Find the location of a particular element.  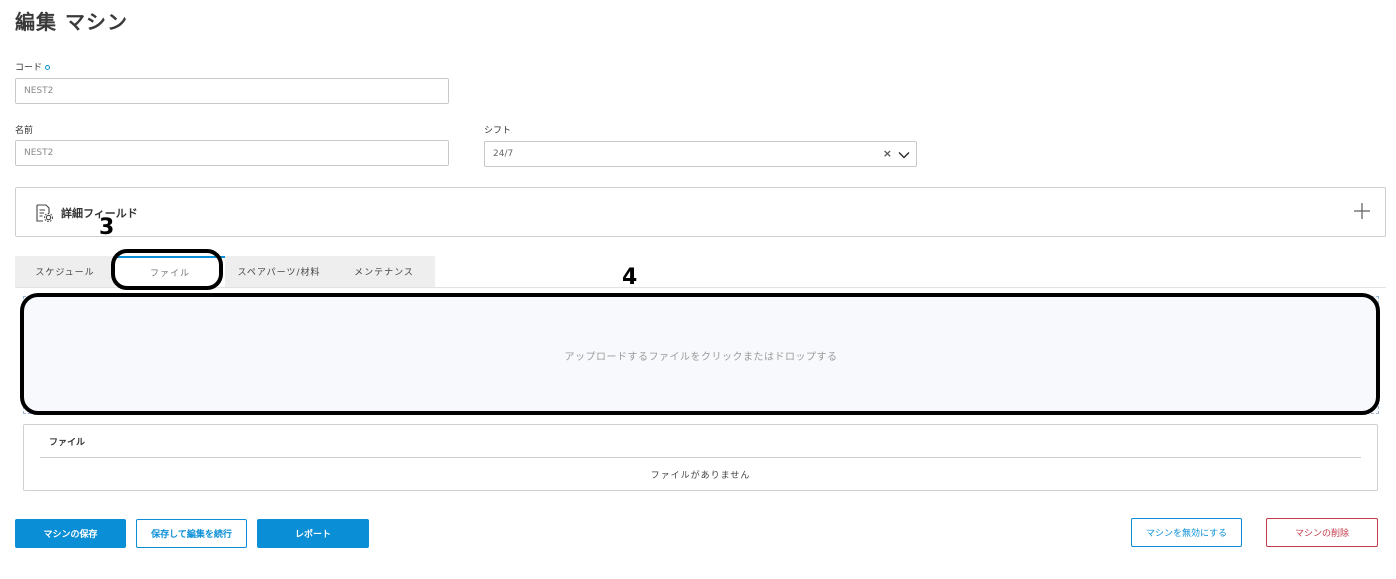

details-fields-panel: 詳細フィールド is located at coordinates (700, 212).